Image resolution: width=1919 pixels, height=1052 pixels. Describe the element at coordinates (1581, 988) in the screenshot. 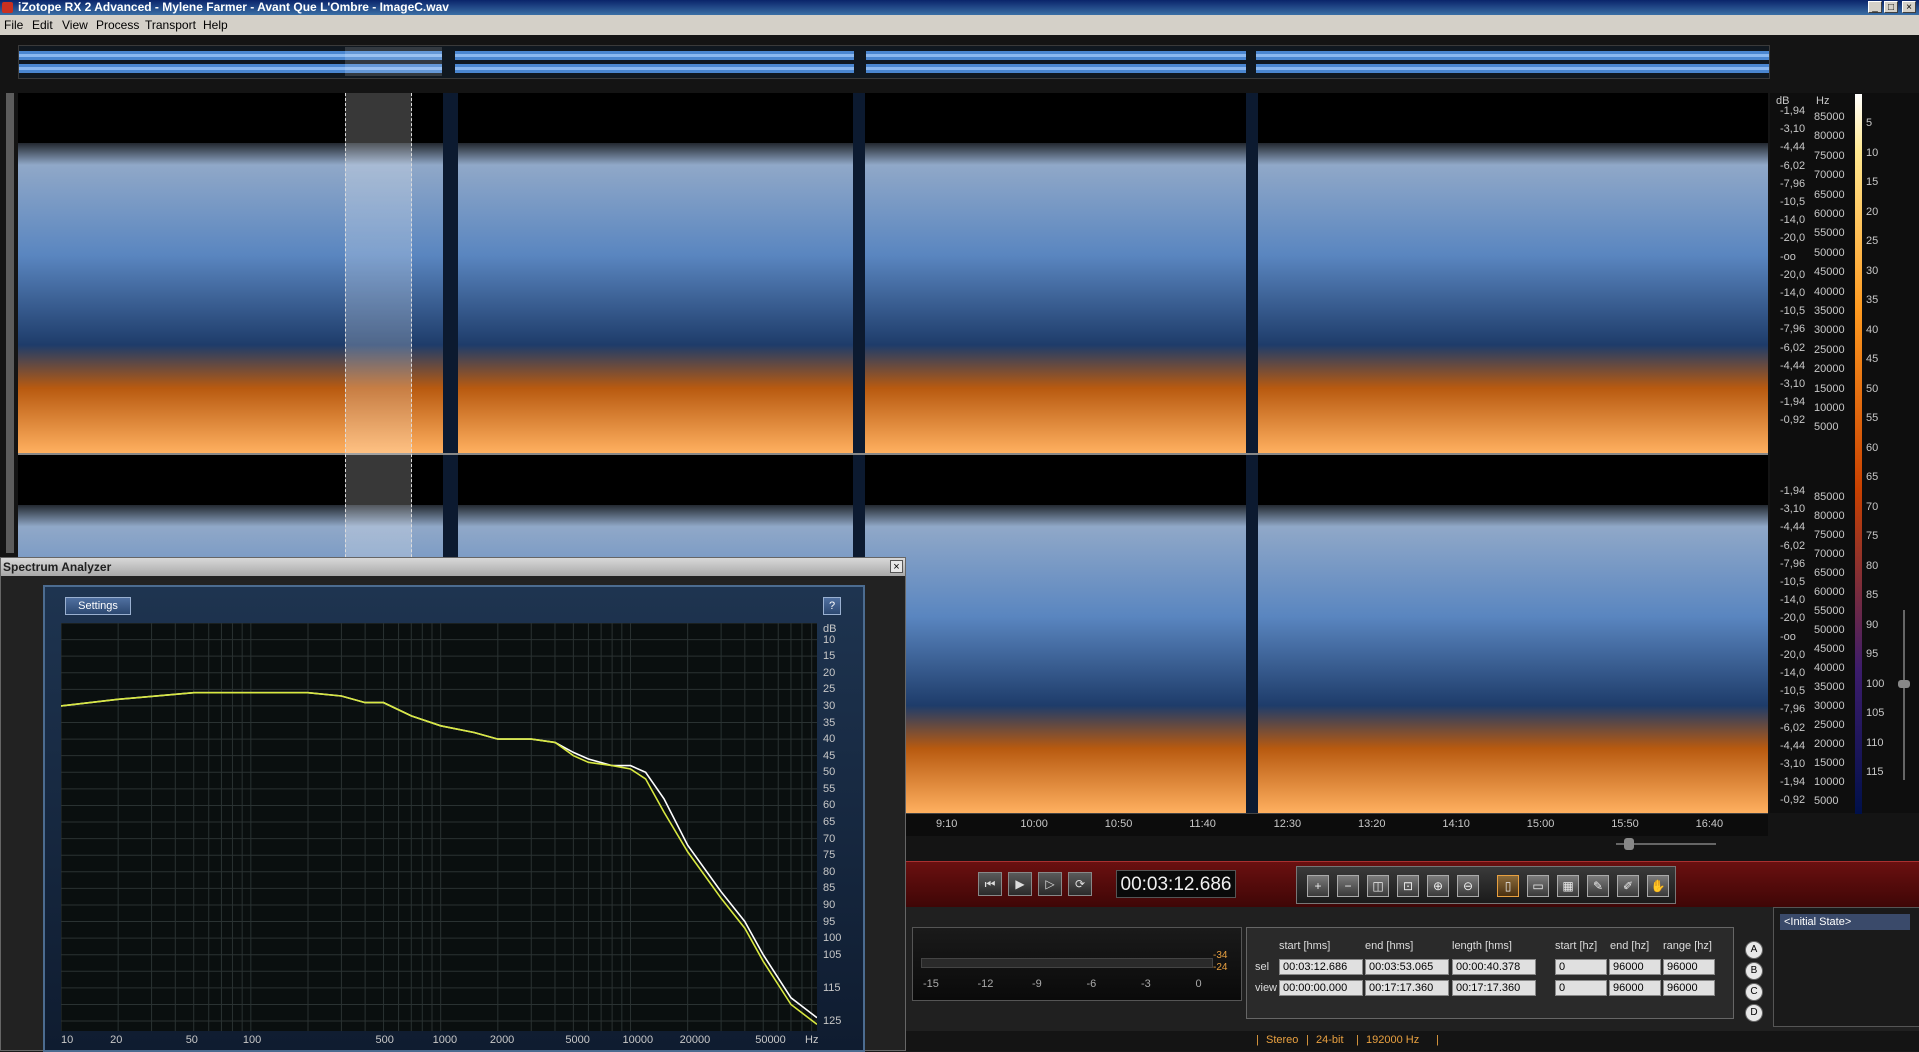

I see `view-start-hz-field: 0` at that location.